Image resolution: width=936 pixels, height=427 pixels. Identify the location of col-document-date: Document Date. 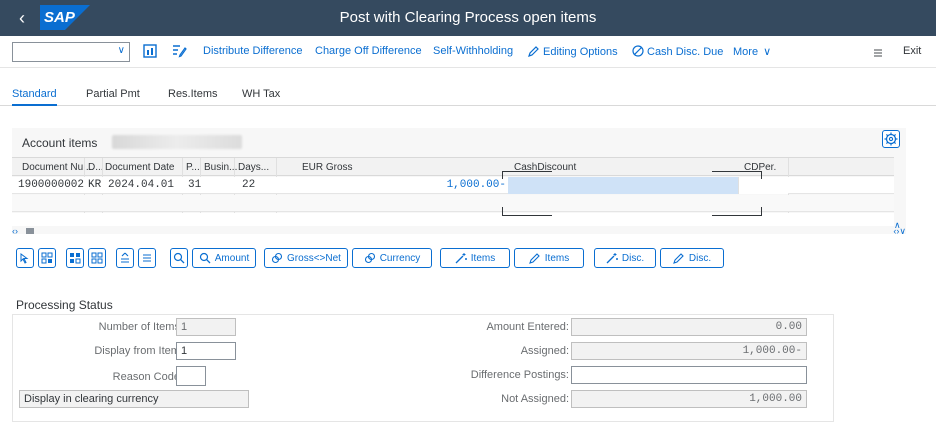
(139, 167).